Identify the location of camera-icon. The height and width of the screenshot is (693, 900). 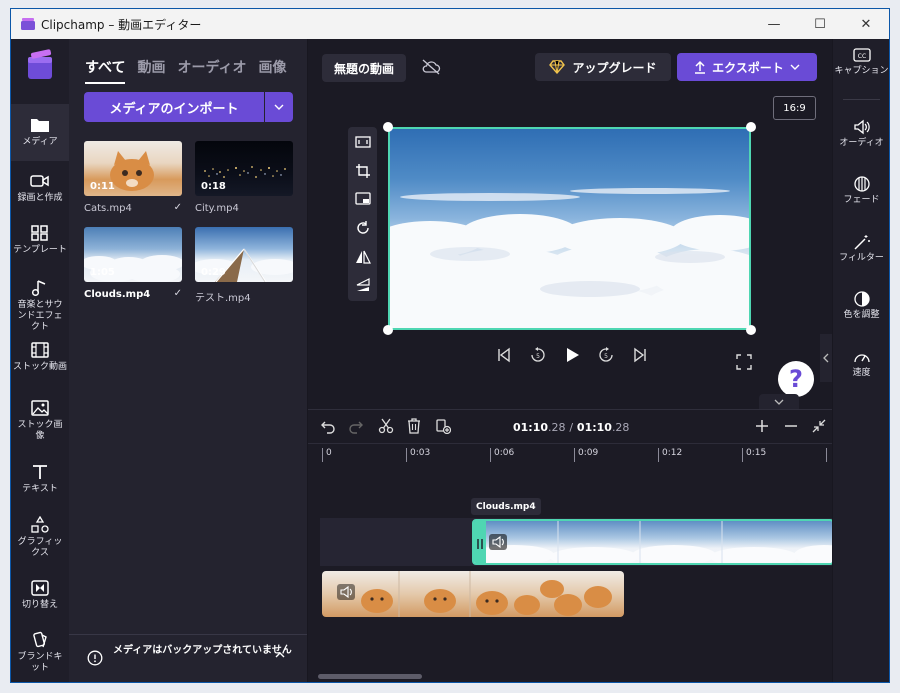
(39, 181).